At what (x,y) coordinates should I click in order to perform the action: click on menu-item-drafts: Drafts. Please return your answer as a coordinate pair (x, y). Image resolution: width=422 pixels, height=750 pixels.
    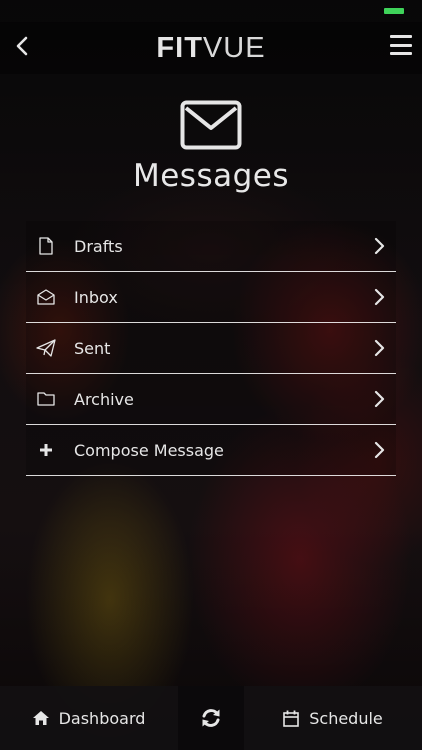
    Looking at the image, I should click on (211, 246).